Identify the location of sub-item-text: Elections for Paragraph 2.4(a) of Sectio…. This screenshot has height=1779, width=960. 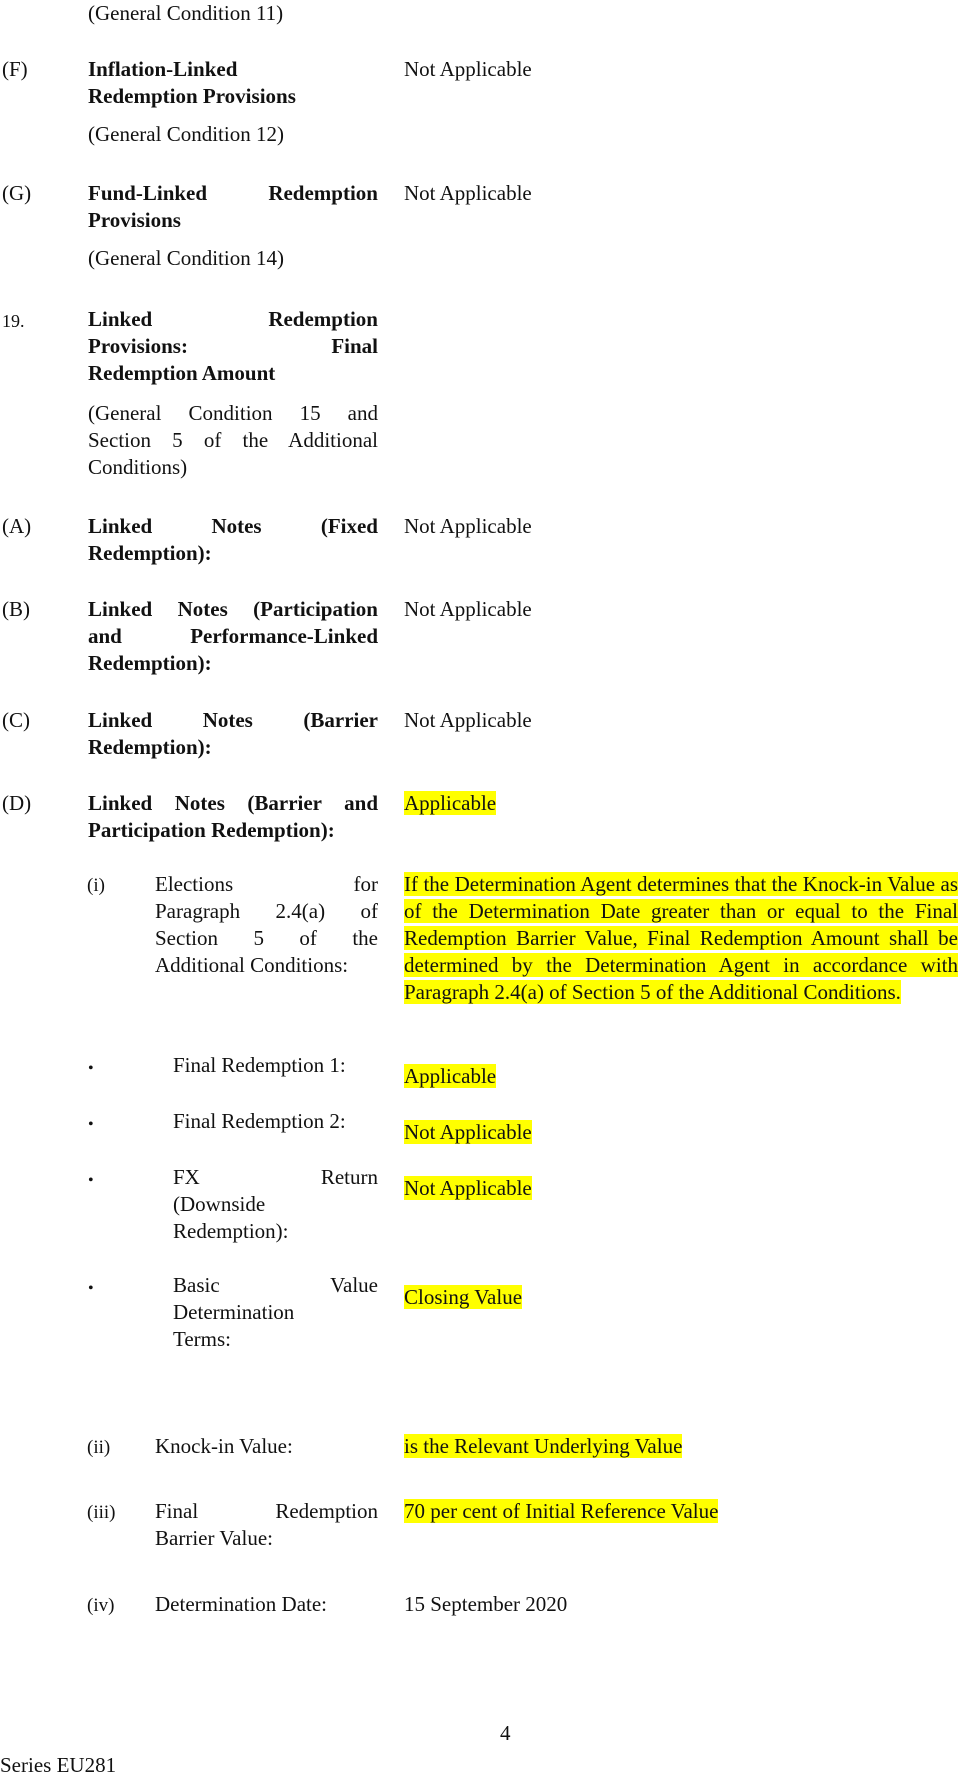
(266, 925).